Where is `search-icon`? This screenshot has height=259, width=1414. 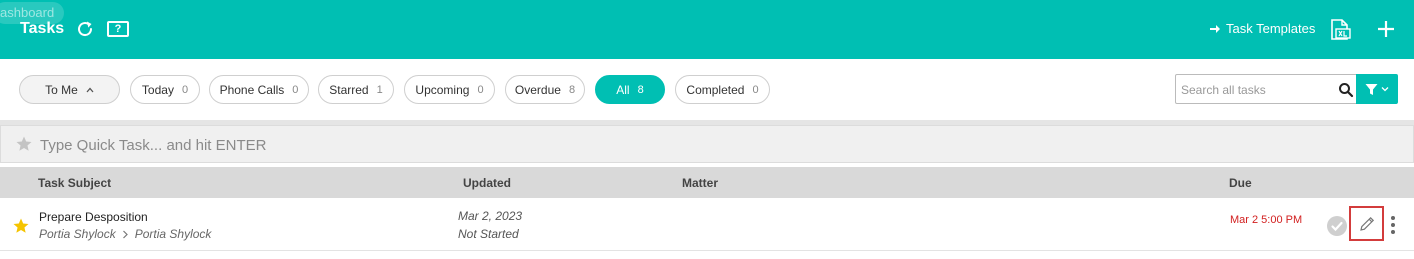
search-icon is located at coordinates (1346, 90).